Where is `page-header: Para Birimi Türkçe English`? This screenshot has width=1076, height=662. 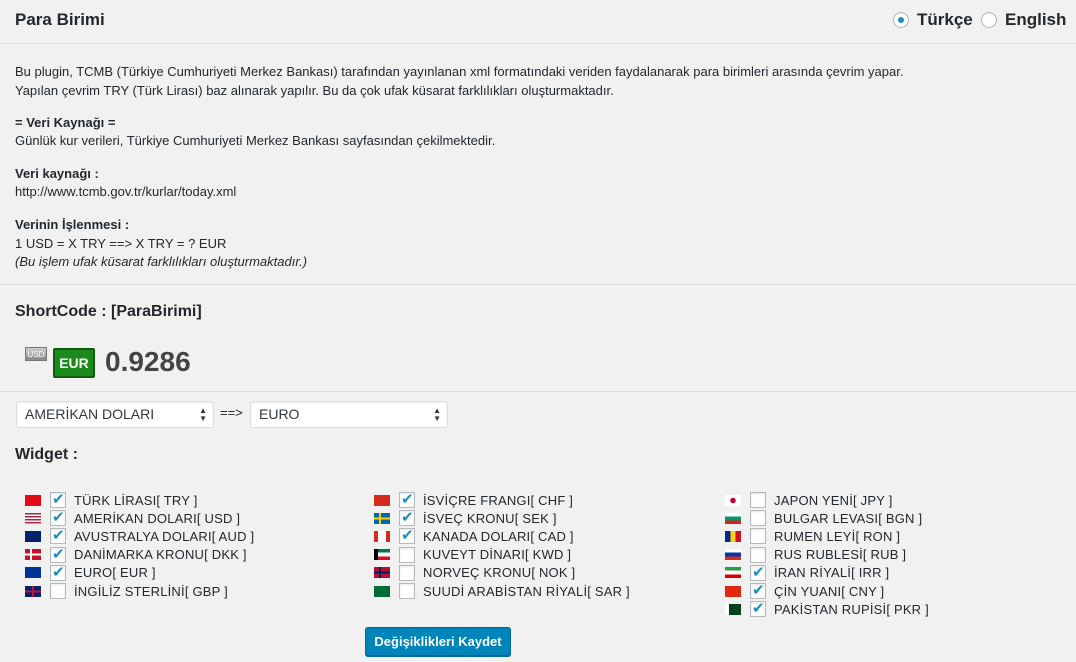 page-header: Para Birimi Türkçe English is located at coordinates (538, 22).